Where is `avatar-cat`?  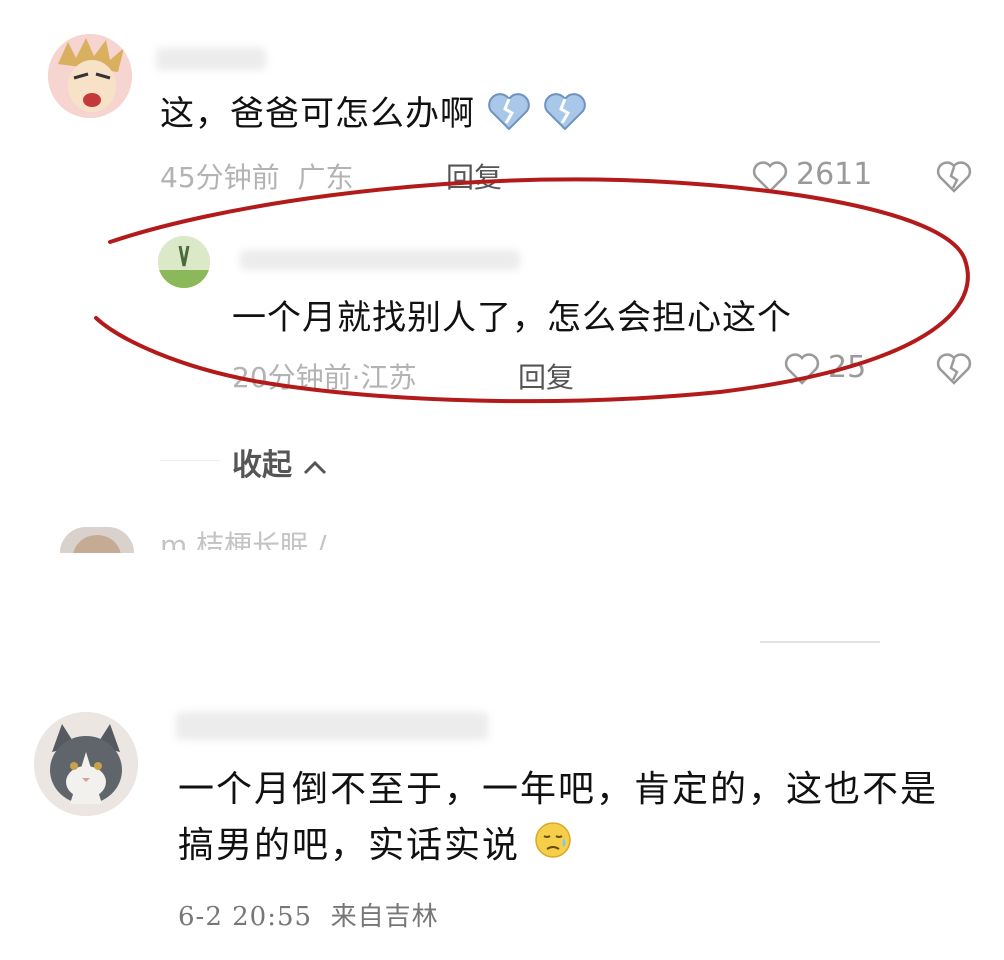 avatar-cat is located at coordinates (86, 764).